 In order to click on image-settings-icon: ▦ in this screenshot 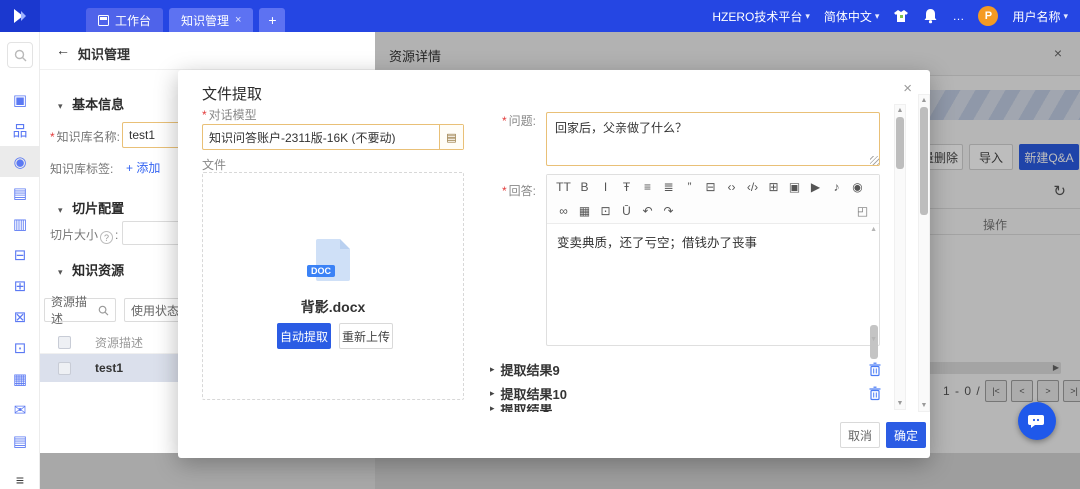, I will do `click(20, 378)`.